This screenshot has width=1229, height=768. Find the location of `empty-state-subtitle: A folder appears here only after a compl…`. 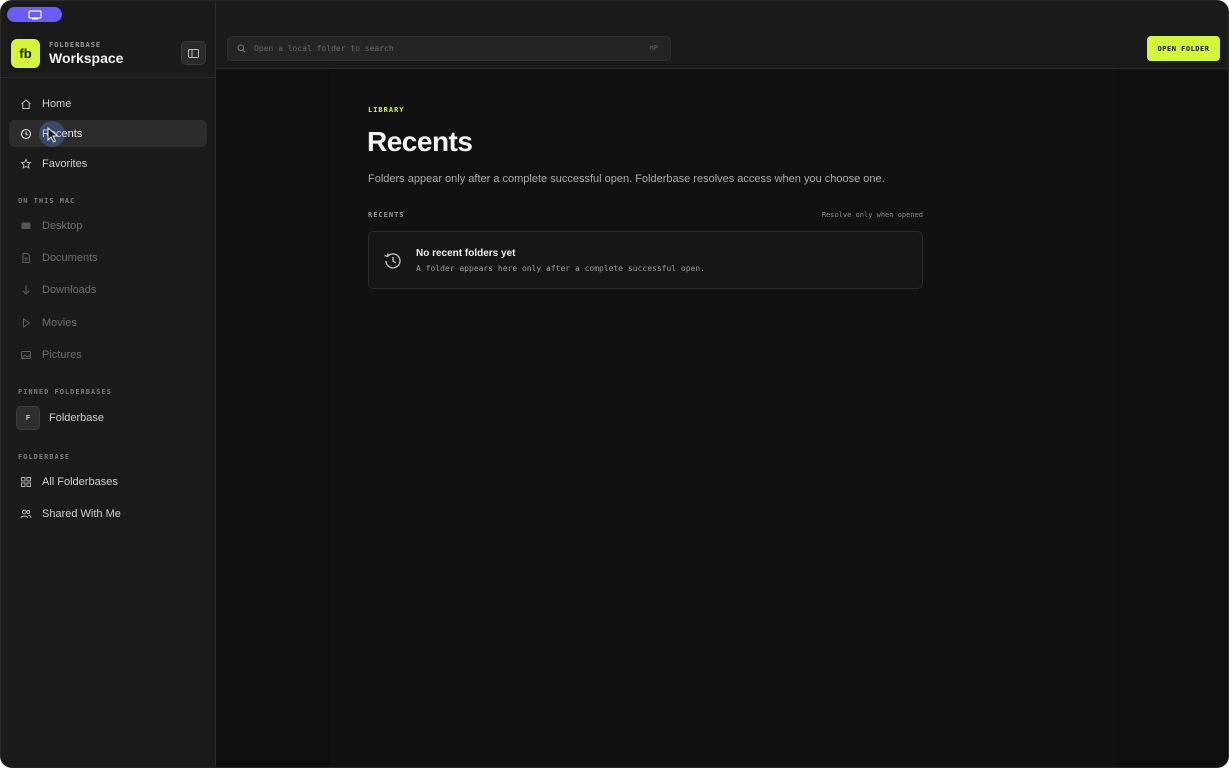

empty-state-subtitle: A folder appears here only after a compl… is located at coordinates (560, 268).